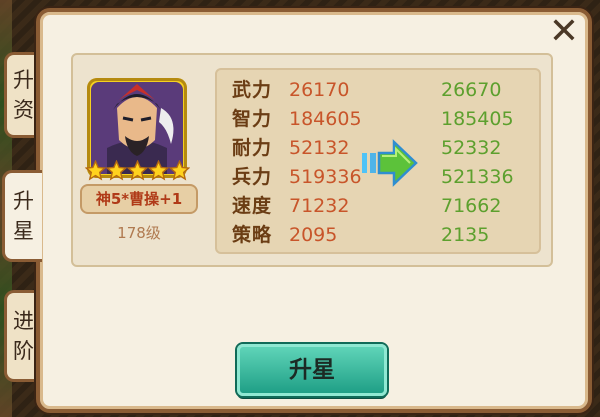  Describe the element at coordinates (380, 235) in the screenshot. I see `stat-row: 策略 2095 2135` at that location.